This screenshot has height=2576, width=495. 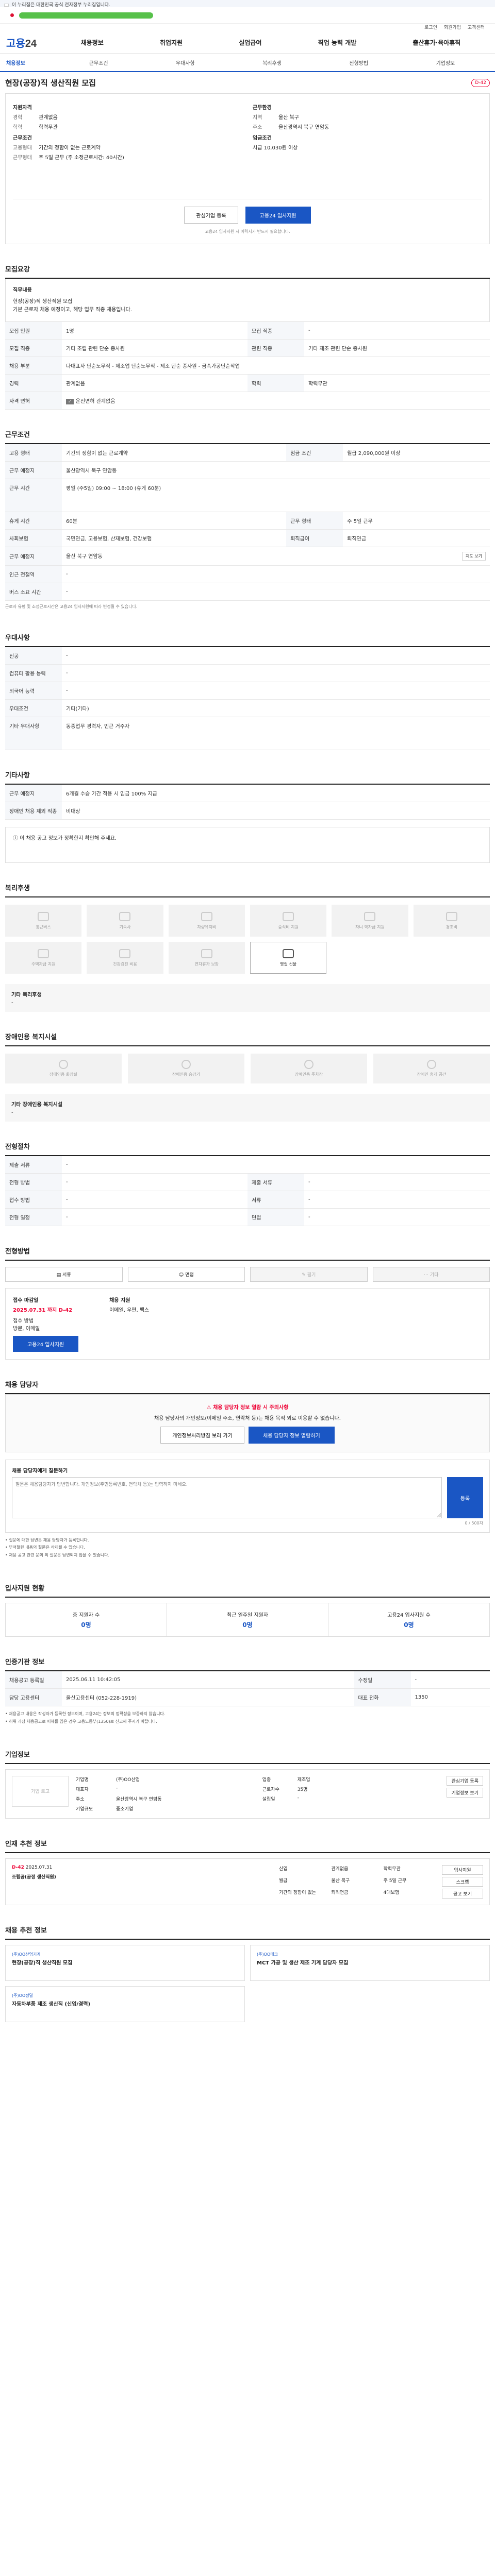 I want to click on present-icon, so click(x=288, y=953).